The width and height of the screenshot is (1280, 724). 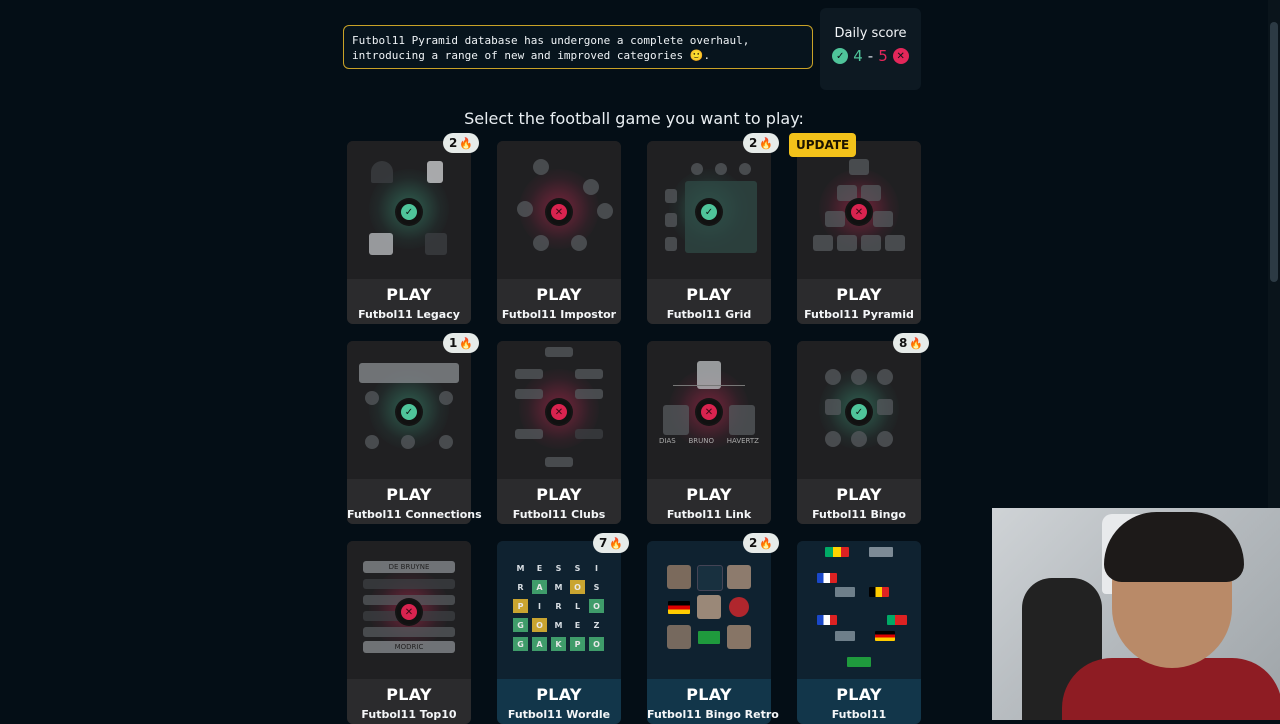 I want to click on streak-badge: 8 🔥, so click(x=910, y=343).